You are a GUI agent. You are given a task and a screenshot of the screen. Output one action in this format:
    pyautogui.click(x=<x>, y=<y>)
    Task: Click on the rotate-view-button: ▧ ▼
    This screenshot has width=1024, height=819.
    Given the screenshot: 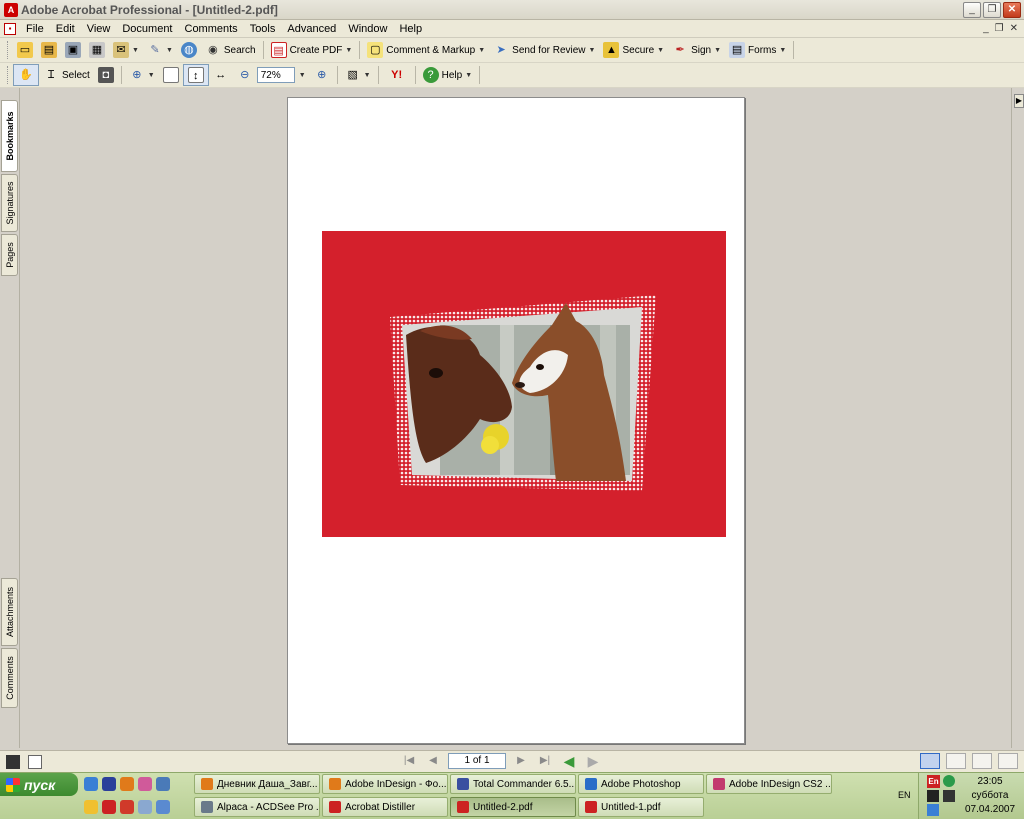 What is the action you would take?
    pyautogui.click(x=358, y=75)
    